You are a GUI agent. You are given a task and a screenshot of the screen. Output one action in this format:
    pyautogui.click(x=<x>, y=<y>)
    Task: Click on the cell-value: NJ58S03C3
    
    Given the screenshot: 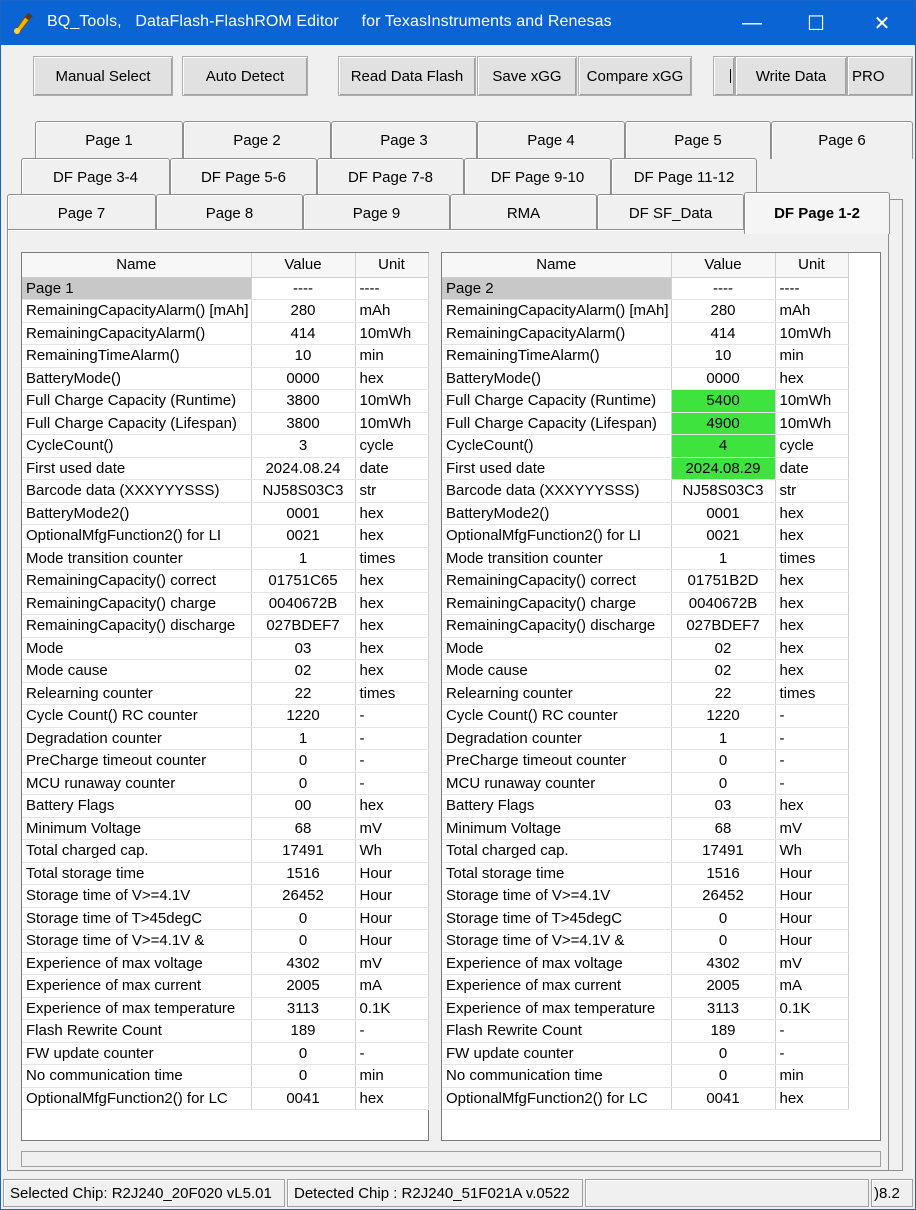 What is the action you would take?
    pyautogui.click(x=723, y=491)
    